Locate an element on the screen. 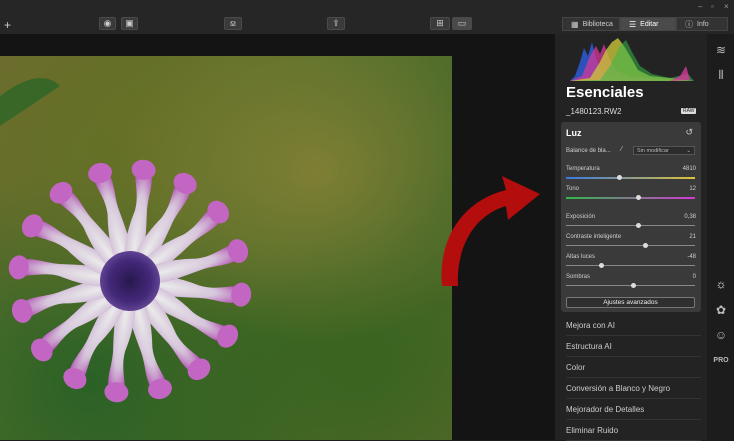 This screenshot has width=734, height=441. mode-tabs: ▦ Biblioteca ☰ Editar ⓘ Info is located at coordinates (645, 24).